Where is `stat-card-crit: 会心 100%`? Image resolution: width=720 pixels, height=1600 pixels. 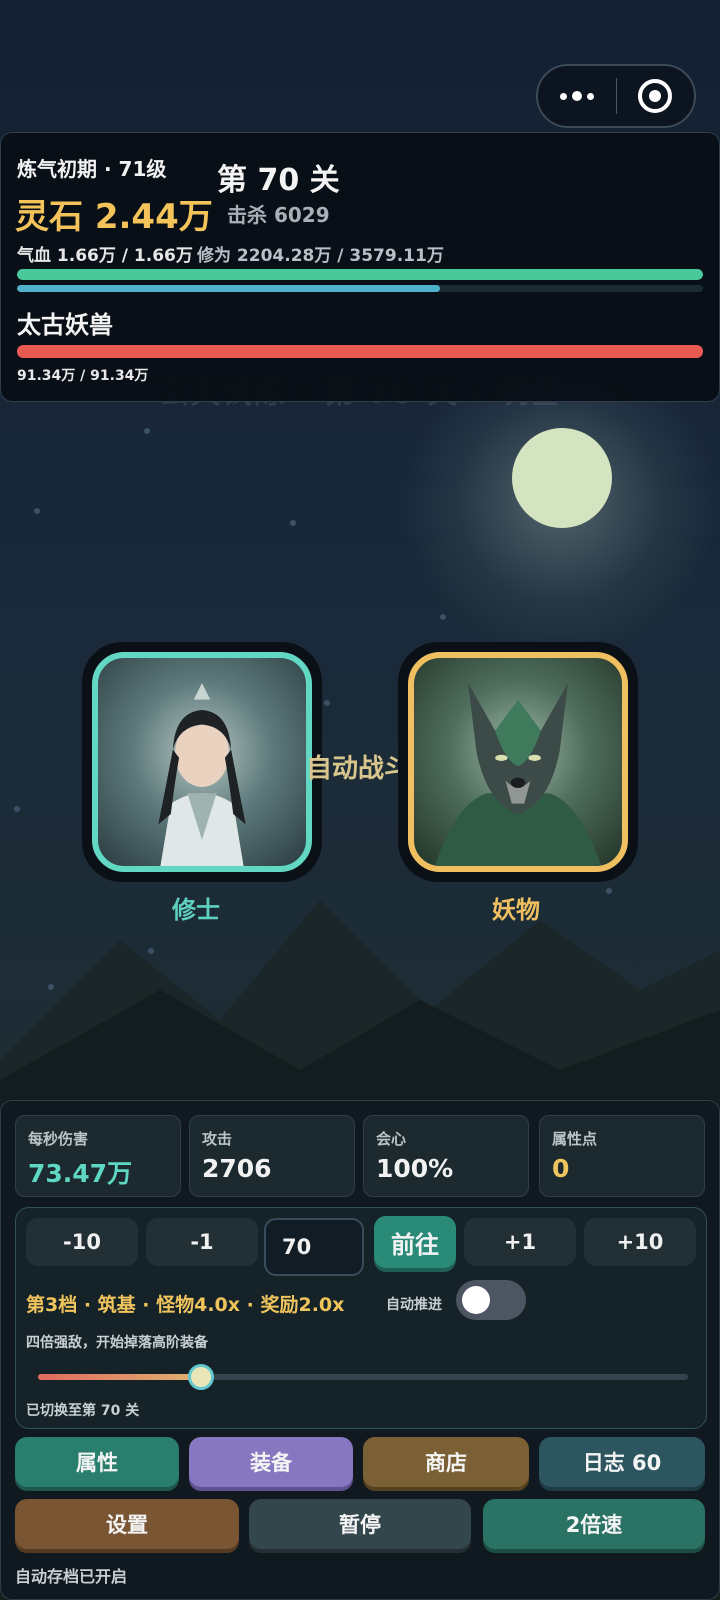
stat-card-crit: 会心 100% is located at coordinates (446, 1156).